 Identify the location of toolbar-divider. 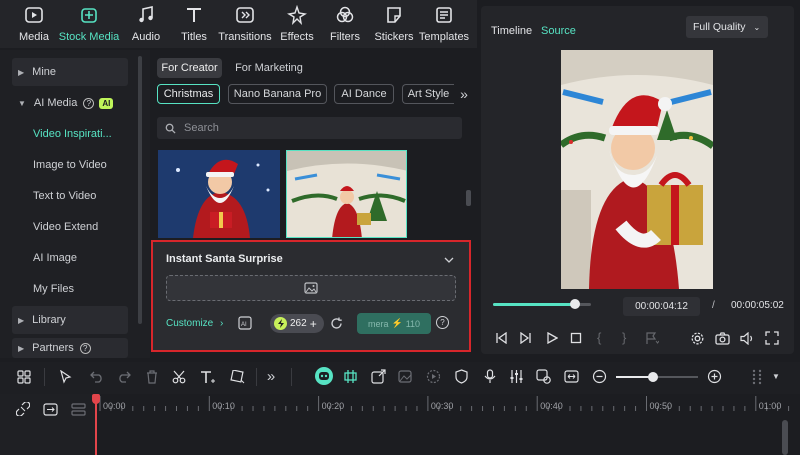
(291, 377).